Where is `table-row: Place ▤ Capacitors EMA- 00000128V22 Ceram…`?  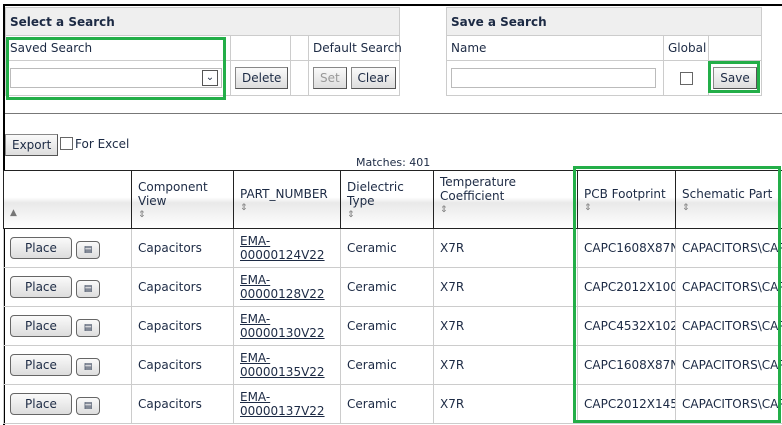 table-row: Place ▤ Capacitors EMA- 00000128V22 Ceram… is located at coordinates (392, 287).